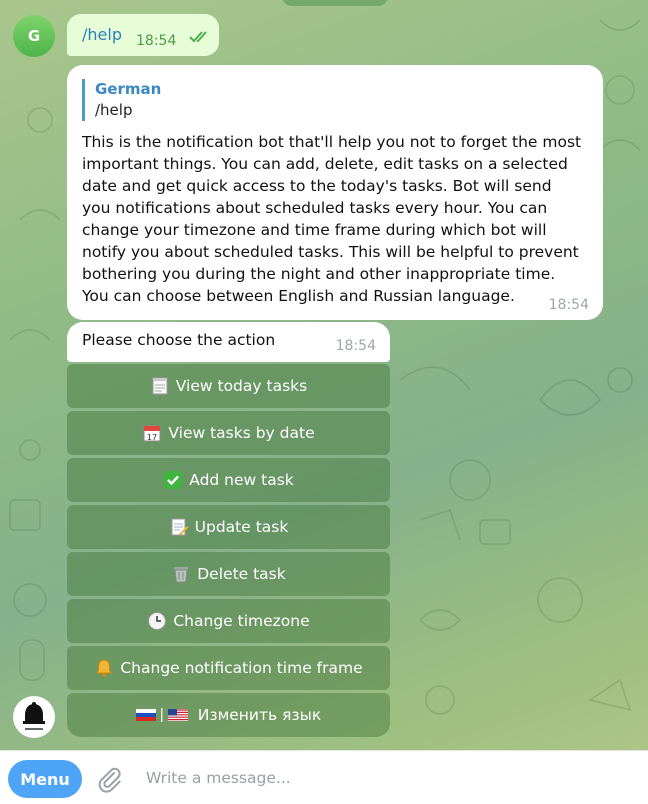 The width and height of the screenshot is (648, 804). Describe the element at coordinates (160, 386) in the screenshot. I see `notepad-icon` at that location.